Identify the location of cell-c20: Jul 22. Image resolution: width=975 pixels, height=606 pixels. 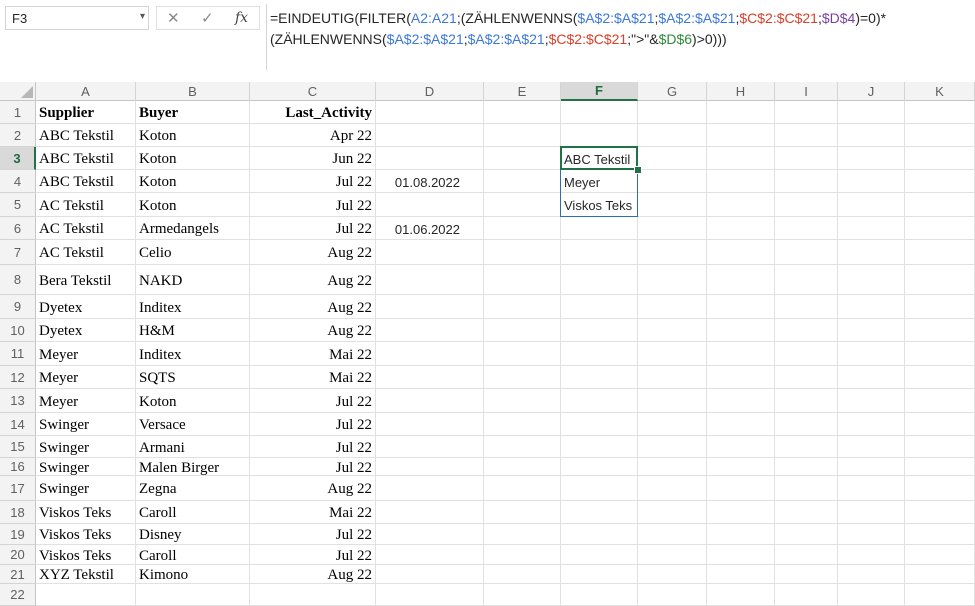
(313, 555).